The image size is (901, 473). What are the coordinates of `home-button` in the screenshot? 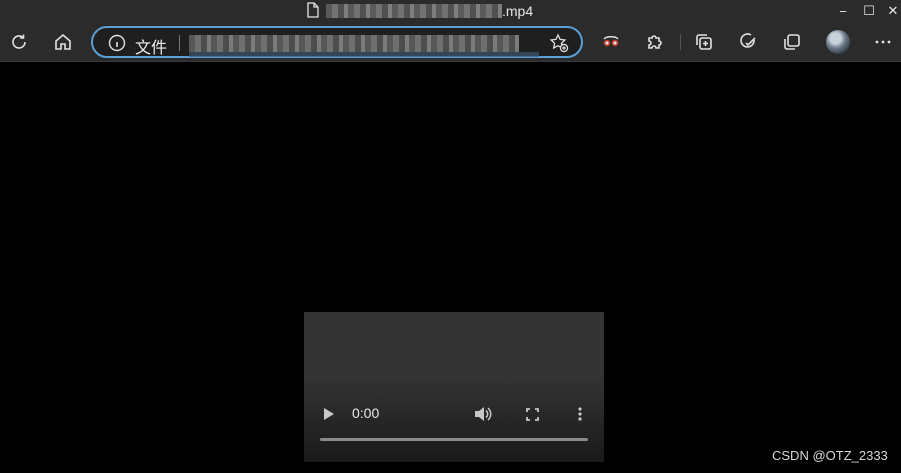 It's located at (63, 42).